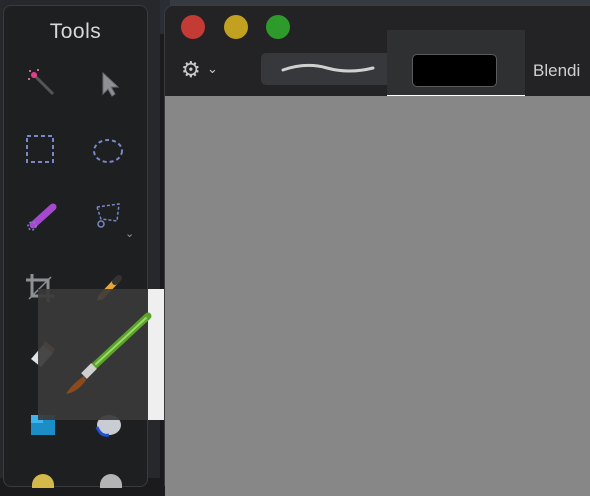  I want to click on rect-select-tool, so click(40, 149).